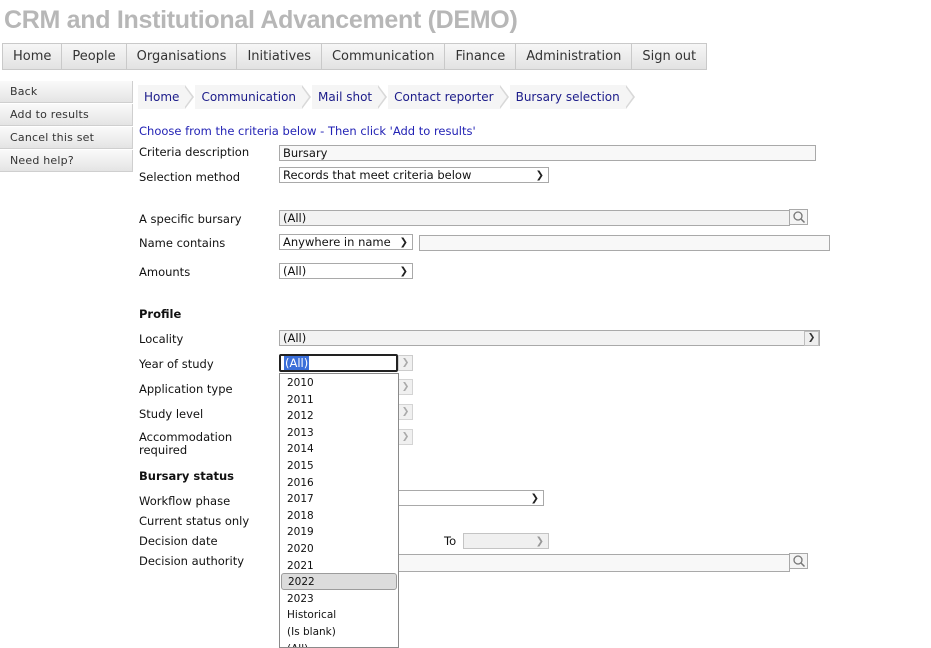 The width and height of the screenshot is (931, 648). Describe the element at coordinates (574, 56) in the screenshot. I see `nav-administration: Administration` at that location.